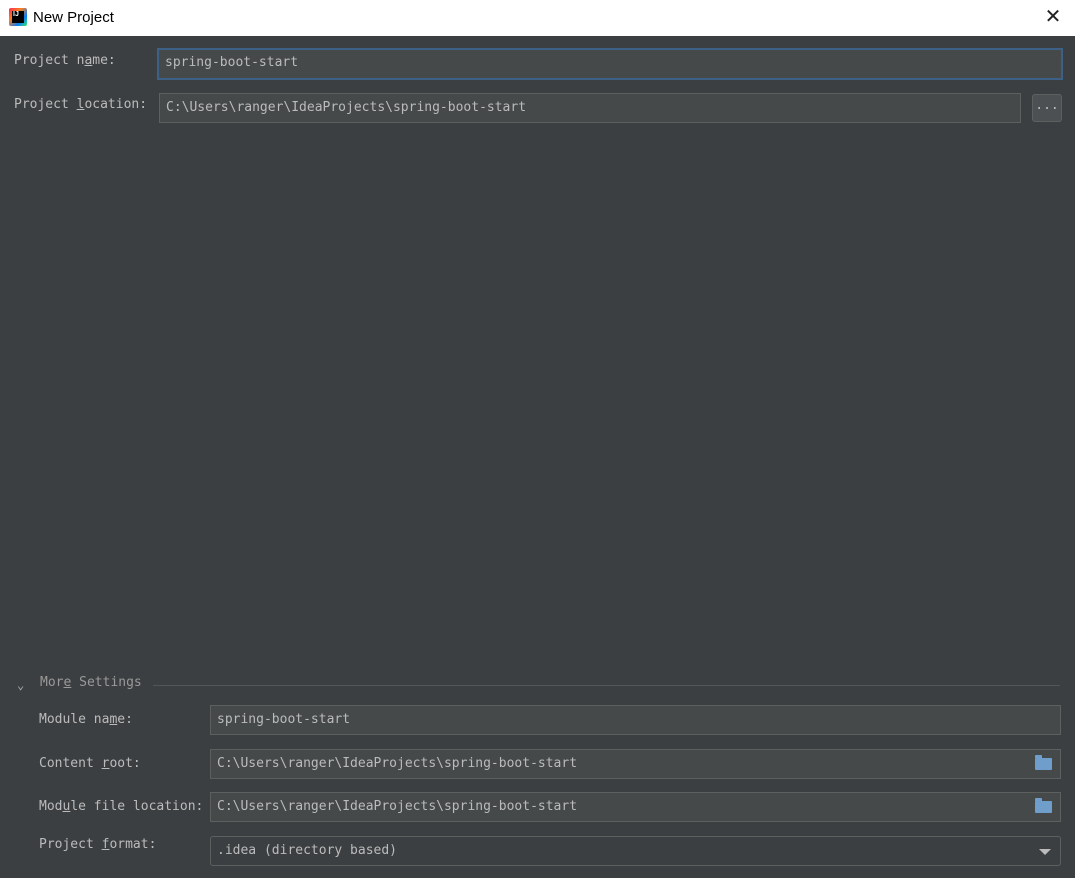 The height and width of the screenshot is (878, 1075). What do you see at coordinates (610, 64) in the screenshot?
I see `project-name-input: spring-boot-start` at bounding box center [610, 64].